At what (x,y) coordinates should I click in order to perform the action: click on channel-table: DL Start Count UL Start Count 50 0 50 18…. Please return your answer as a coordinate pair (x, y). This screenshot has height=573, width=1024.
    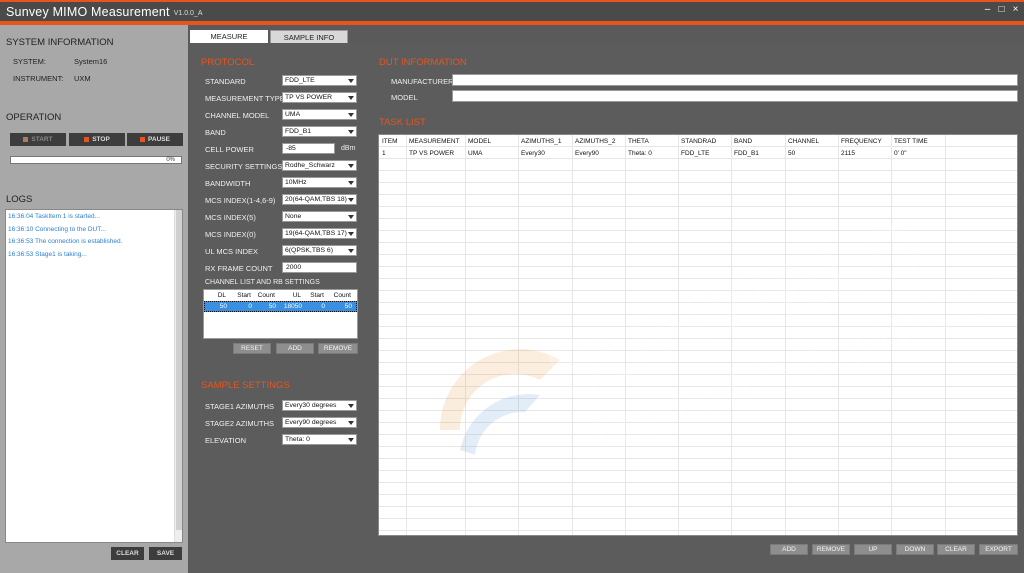
    Looking at the image, I should click on (280, 314).